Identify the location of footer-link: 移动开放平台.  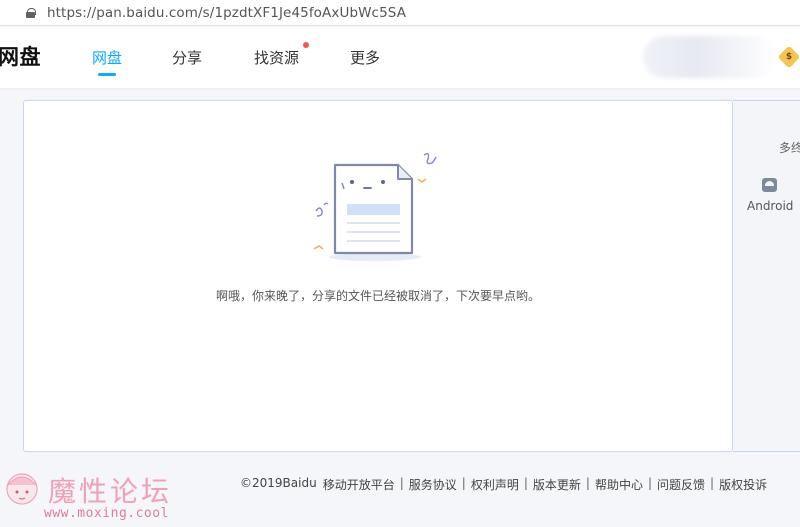
(359, 484).